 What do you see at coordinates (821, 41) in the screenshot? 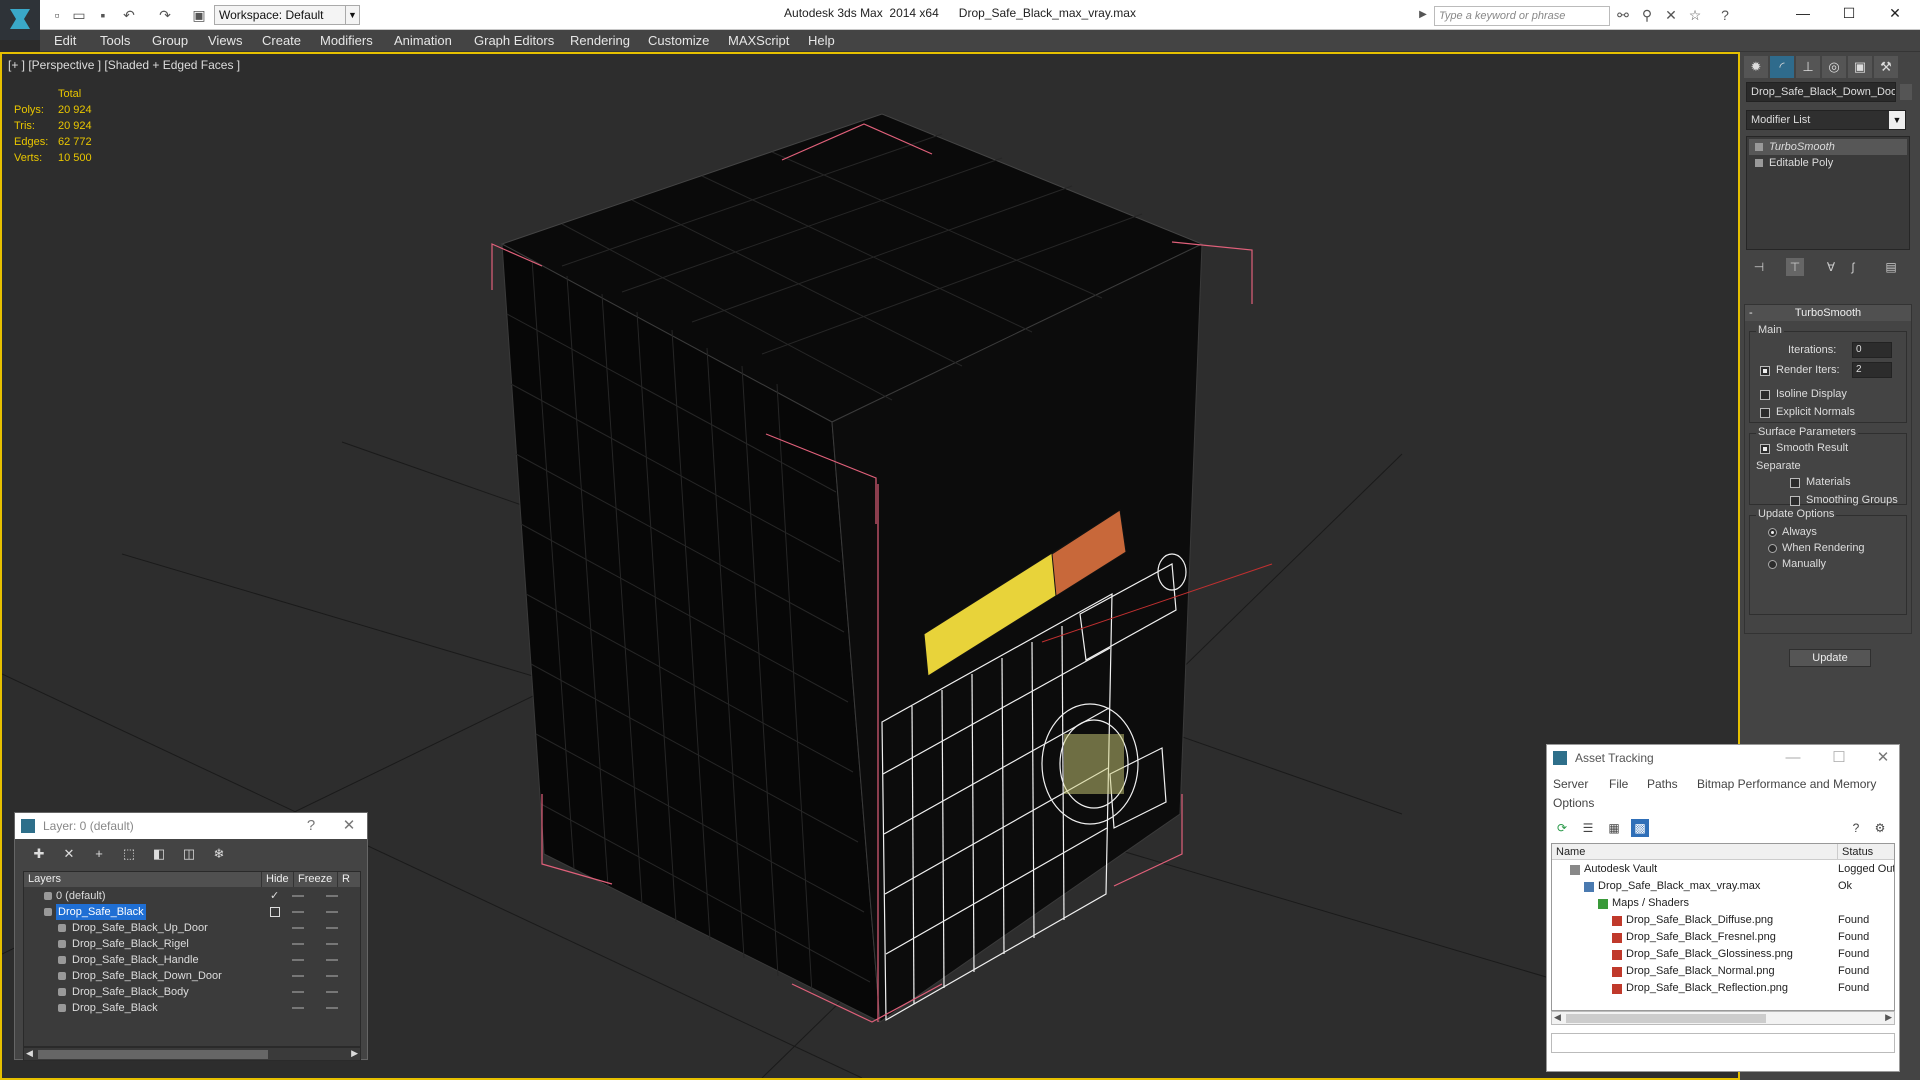
I see `menu-help: Help` at bounding box center [821, 41].